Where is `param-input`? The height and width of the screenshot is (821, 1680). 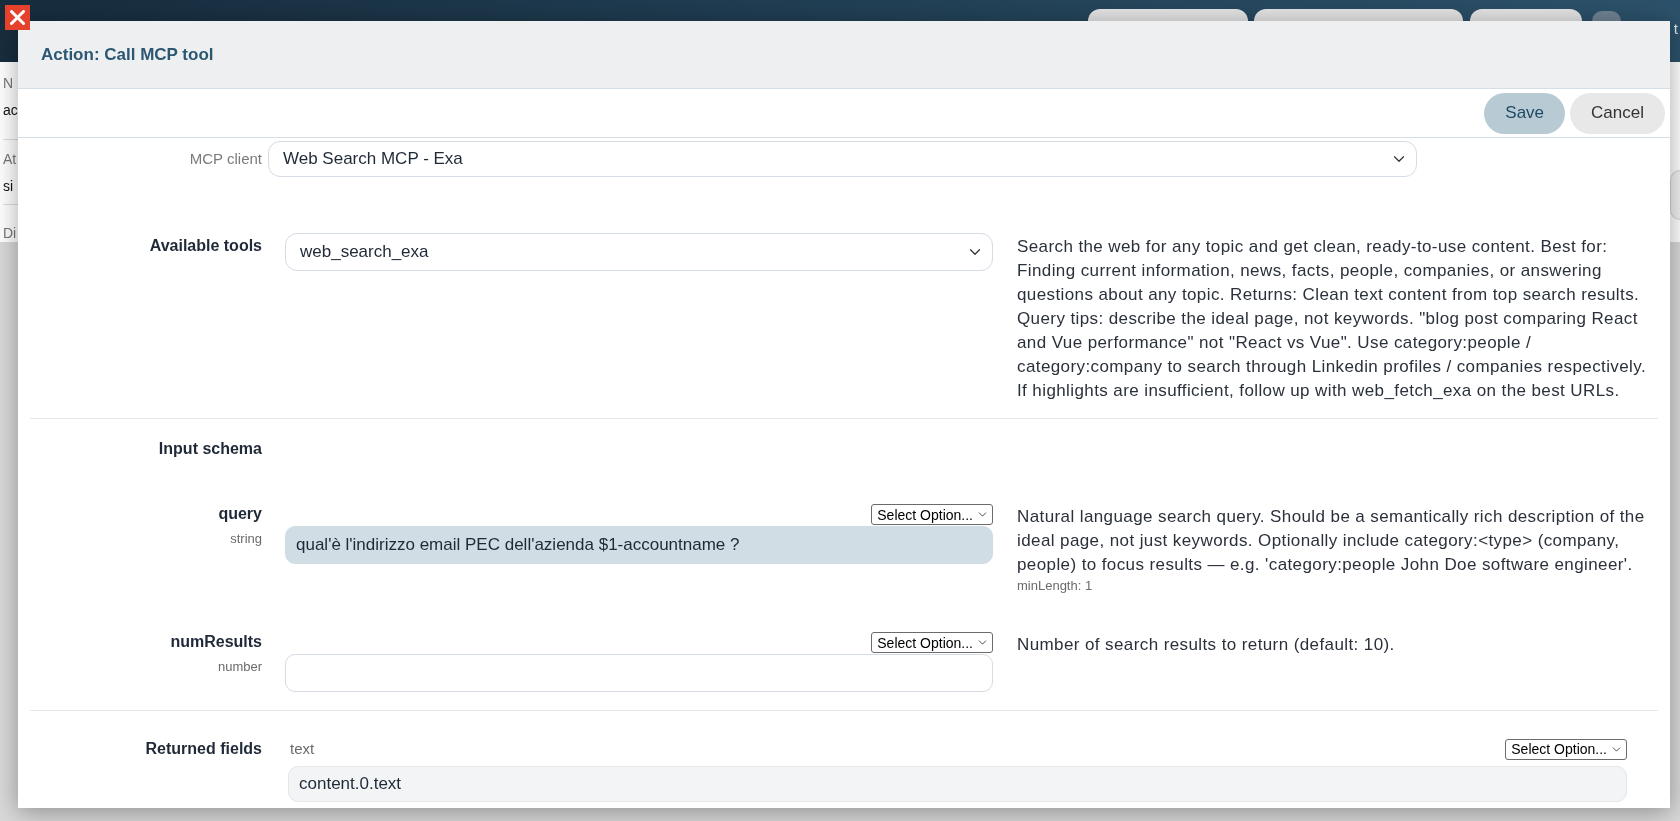 param-input is located at coordinates (639, 673).